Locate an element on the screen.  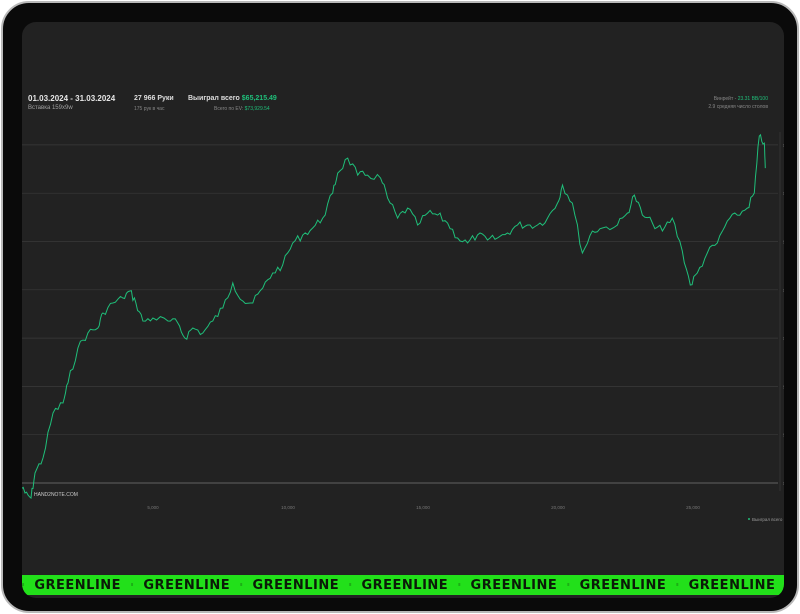
y-tick-label: $70,000 is located at coordinates (783, 145).